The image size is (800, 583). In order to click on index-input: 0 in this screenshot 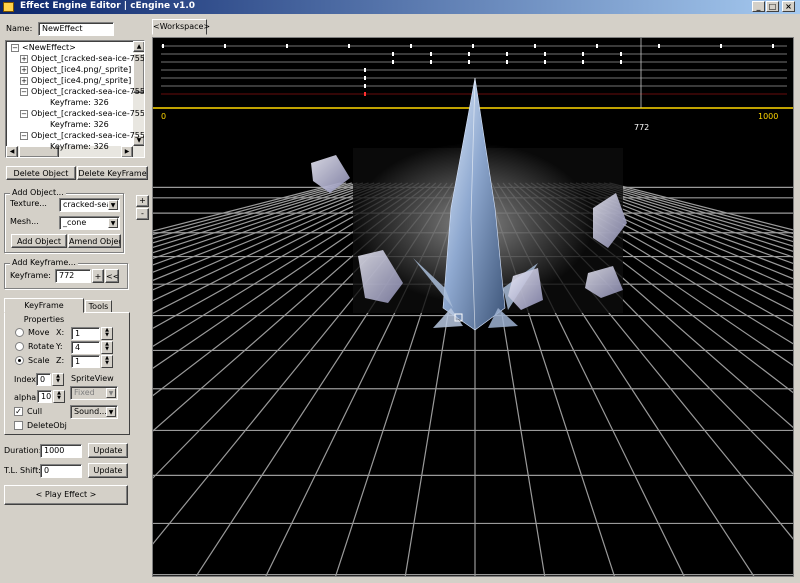, I will do `click(43, 379)`.